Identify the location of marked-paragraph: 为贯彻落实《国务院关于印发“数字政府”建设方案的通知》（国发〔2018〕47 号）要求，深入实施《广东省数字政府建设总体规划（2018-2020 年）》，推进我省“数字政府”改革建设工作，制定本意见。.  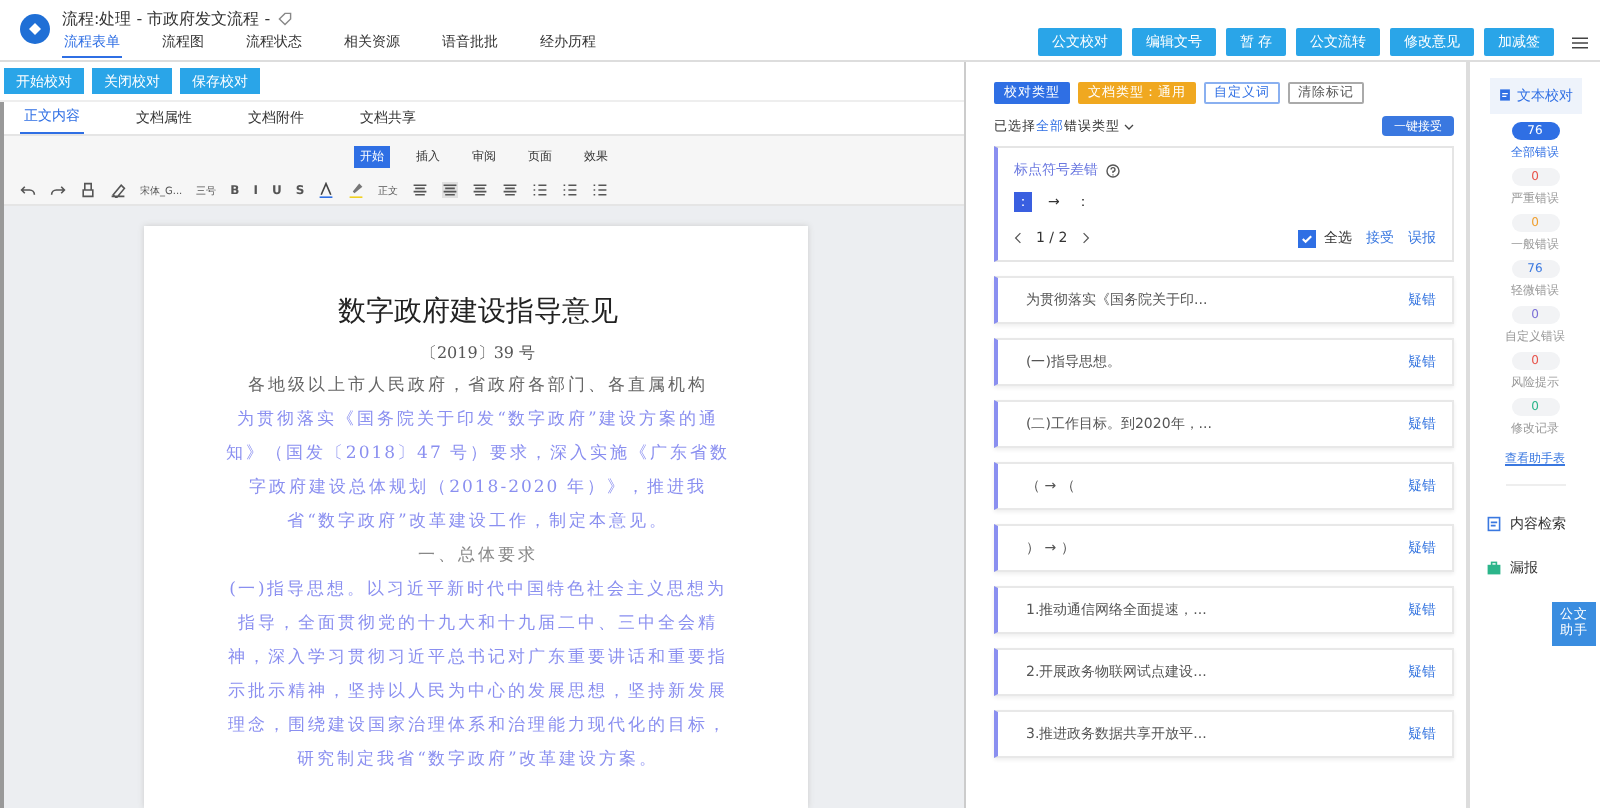
(478, 471).